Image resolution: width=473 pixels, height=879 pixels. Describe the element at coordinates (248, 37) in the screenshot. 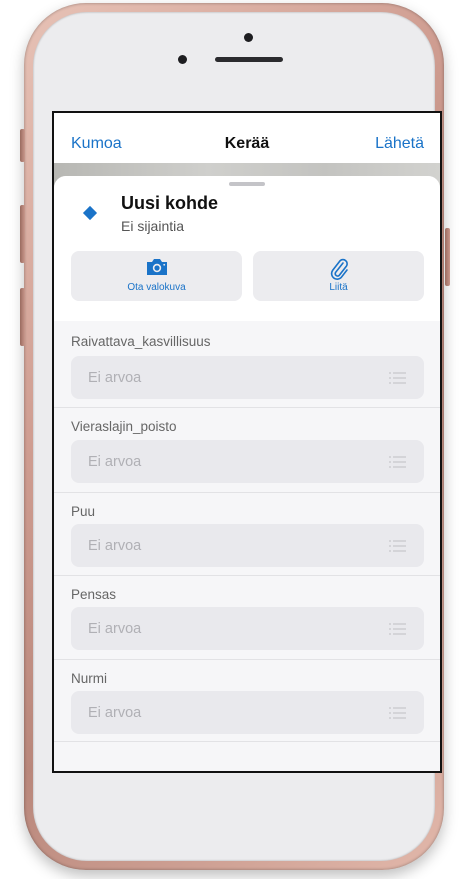

I see `front-camera` at that location.